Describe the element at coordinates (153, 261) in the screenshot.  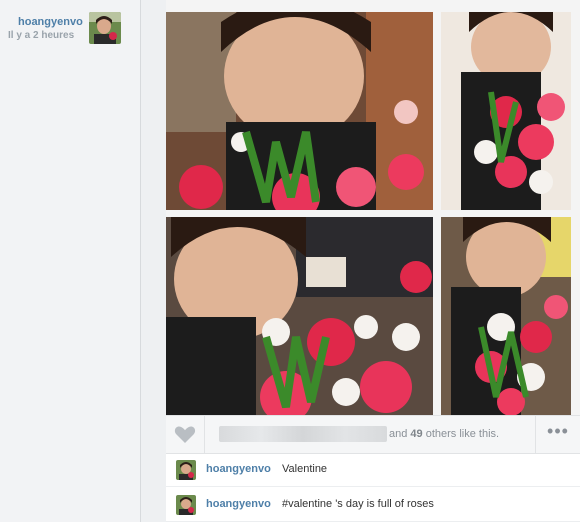
I see `gutter` at that location.